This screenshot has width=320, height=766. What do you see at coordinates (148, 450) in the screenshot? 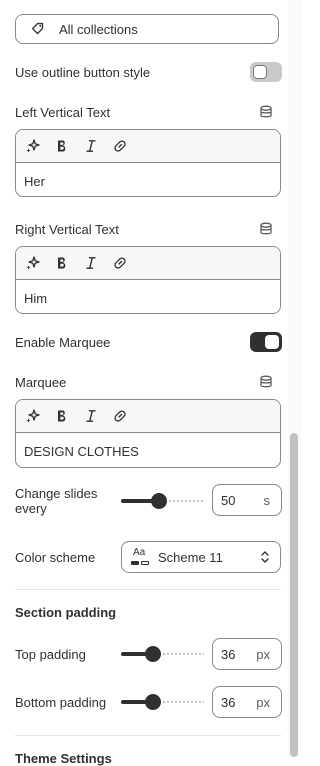
I see `marquee-input: DESIGN CLOTHES` at bounding box center [148, 450].